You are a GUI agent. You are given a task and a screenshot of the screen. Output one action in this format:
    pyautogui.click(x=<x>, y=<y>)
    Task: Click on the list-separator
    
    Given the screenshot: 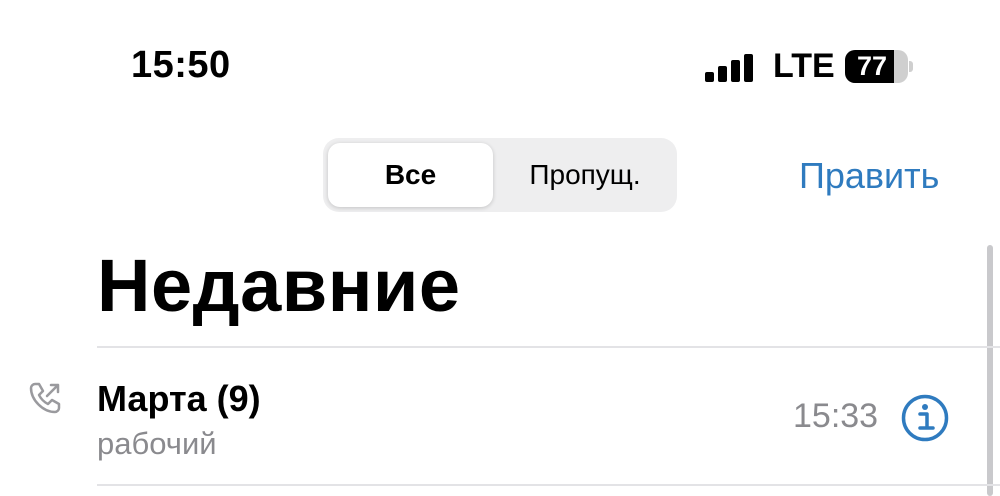 What is the action you would take?
    pyautogui.click(x=548, y=485)
    